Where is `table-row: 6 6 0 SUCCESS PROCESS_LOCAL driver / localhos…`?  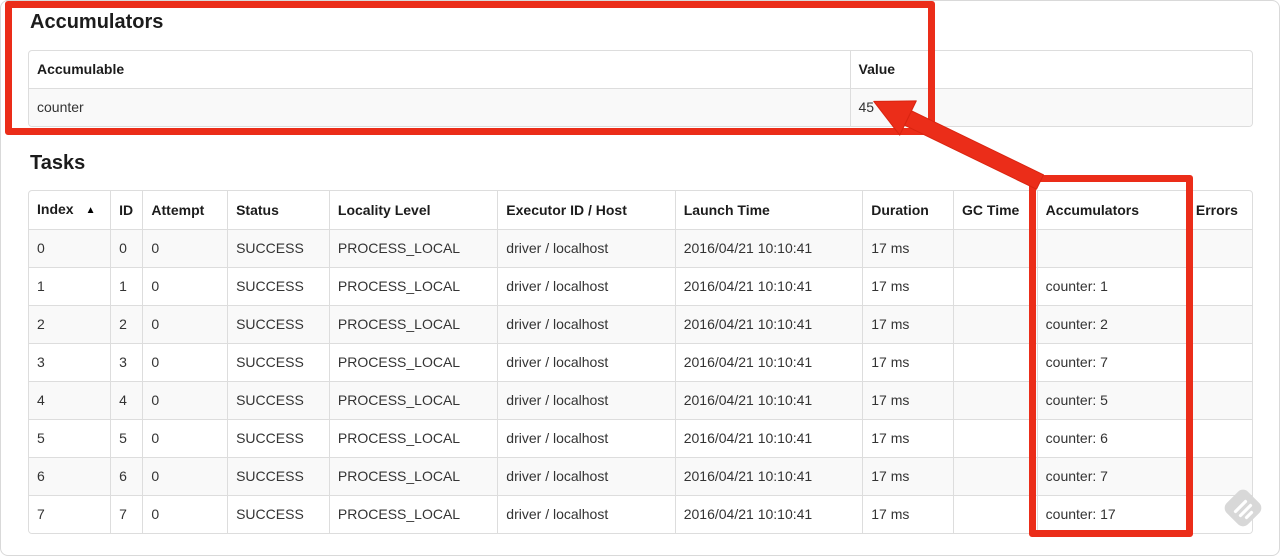
table-row: 6 6 0 SUCCESS PROCESS_LOCAL driver / localhos… is located at coordinates (640, 476).